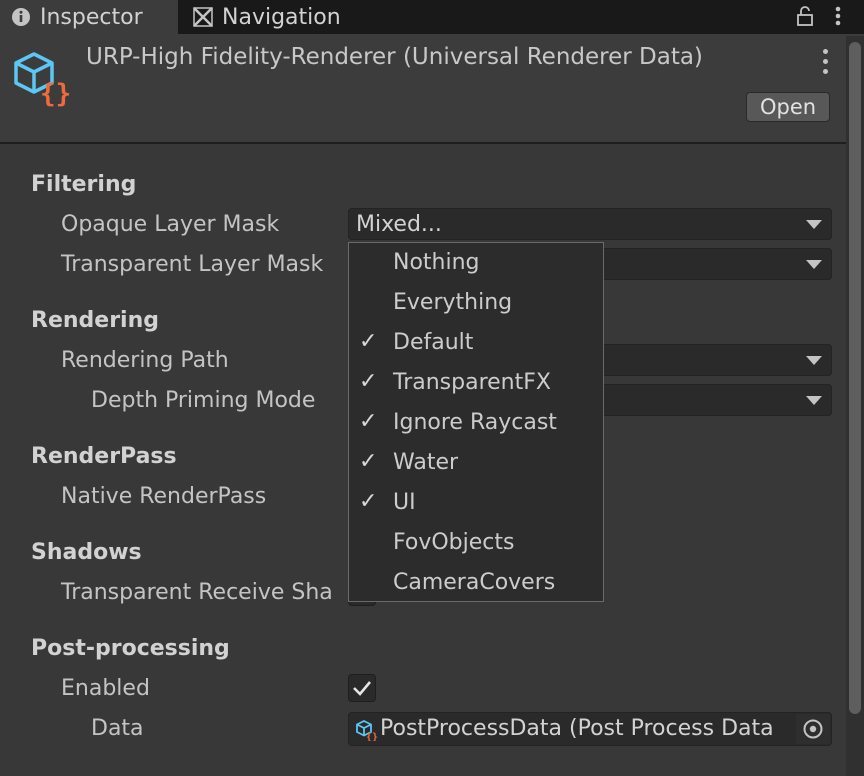 The image size is (864, 776). Describe the element at coordinates (433, 342) in the screenshot. I see `dropdown-option-label: Default` at that location.